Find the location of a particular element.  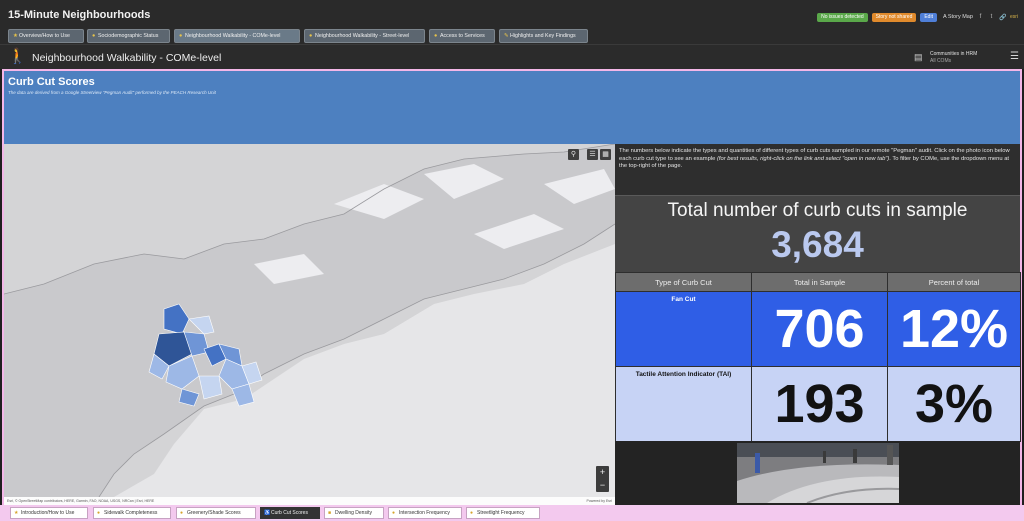

legend-icon: ☰ is located at coordinates (592, 154).